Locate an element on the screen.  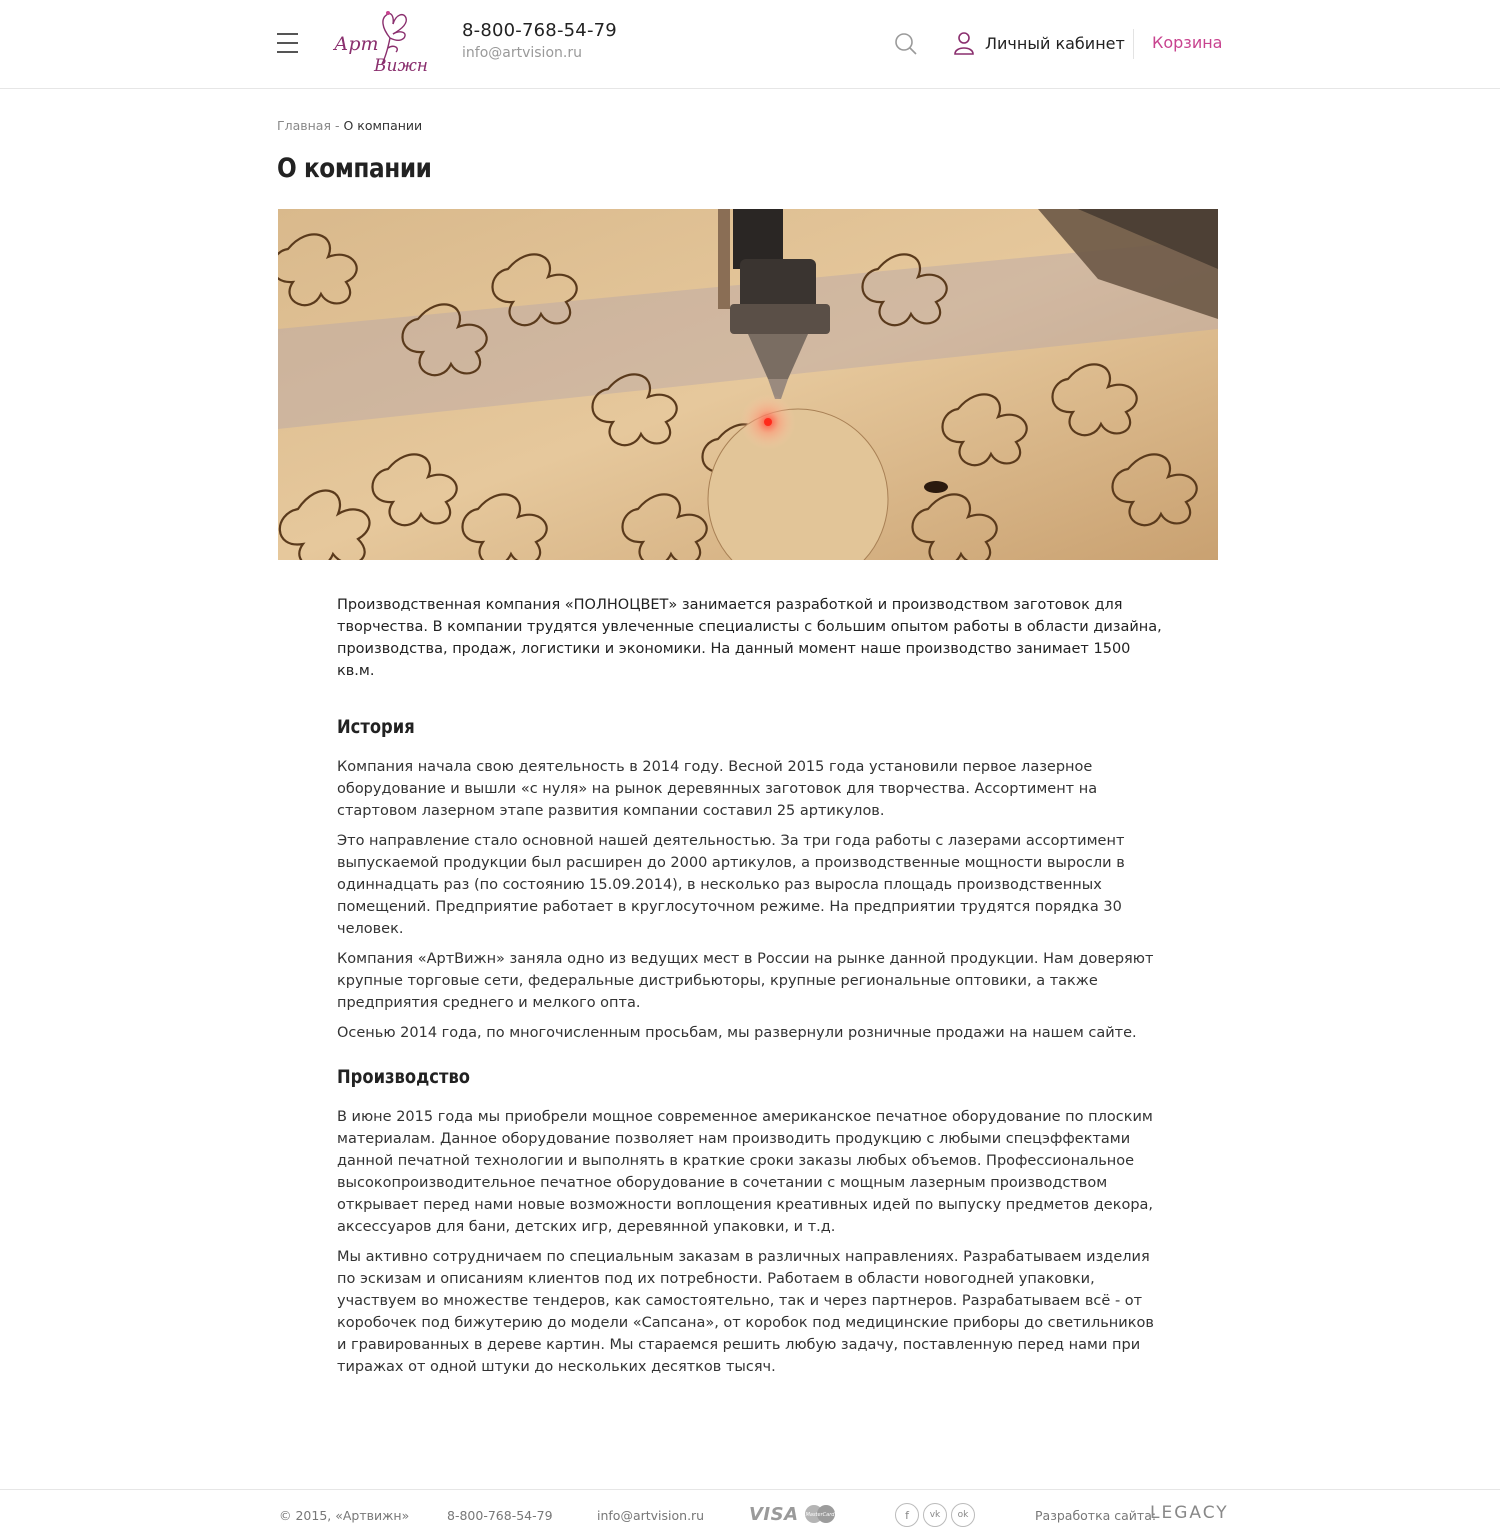
menu-icon is located at coordinates (287, 44).